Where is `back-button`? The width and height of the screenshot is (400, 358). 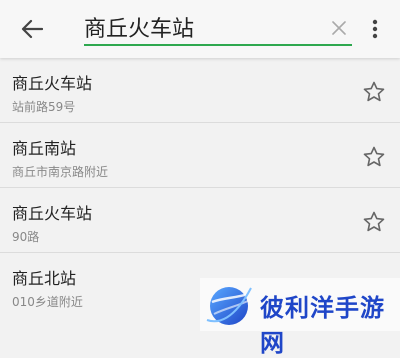
back-button is located at coordinates (32, 29).